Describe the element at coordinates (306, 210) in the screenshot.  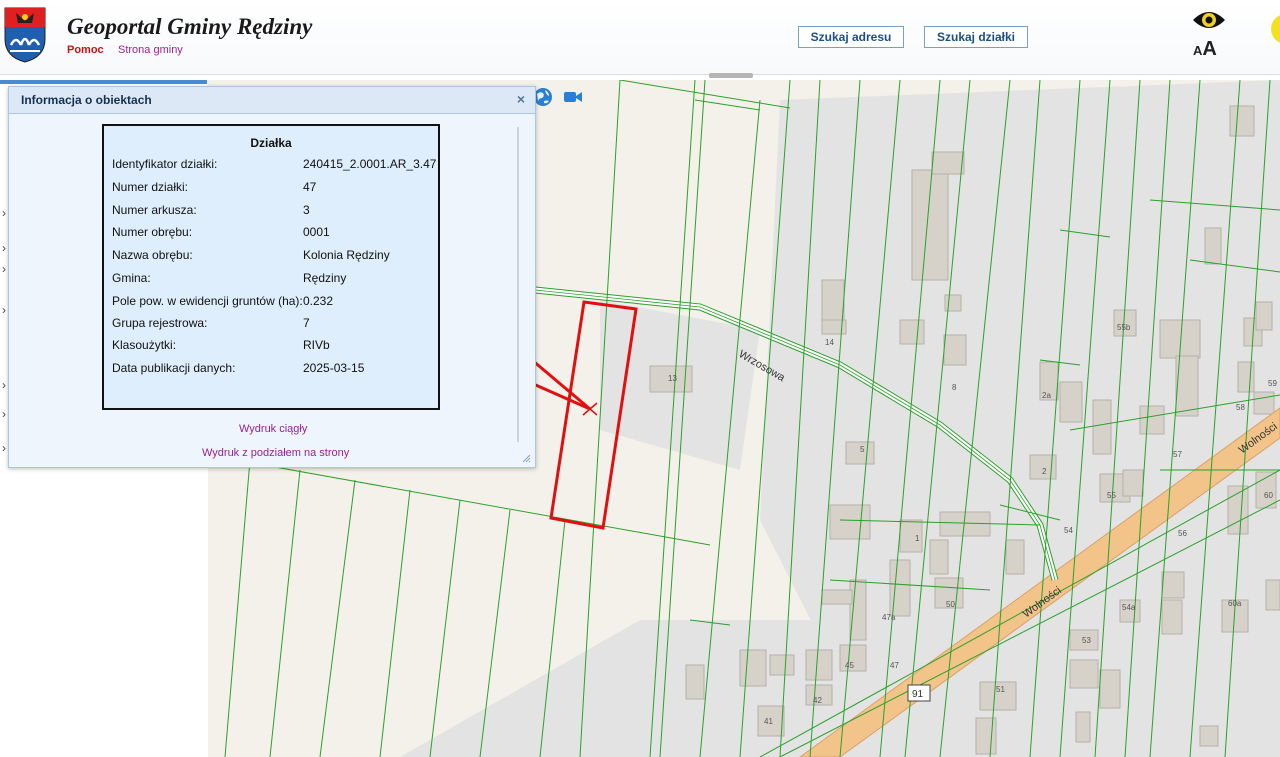
I see `record-value: 3` at that location.